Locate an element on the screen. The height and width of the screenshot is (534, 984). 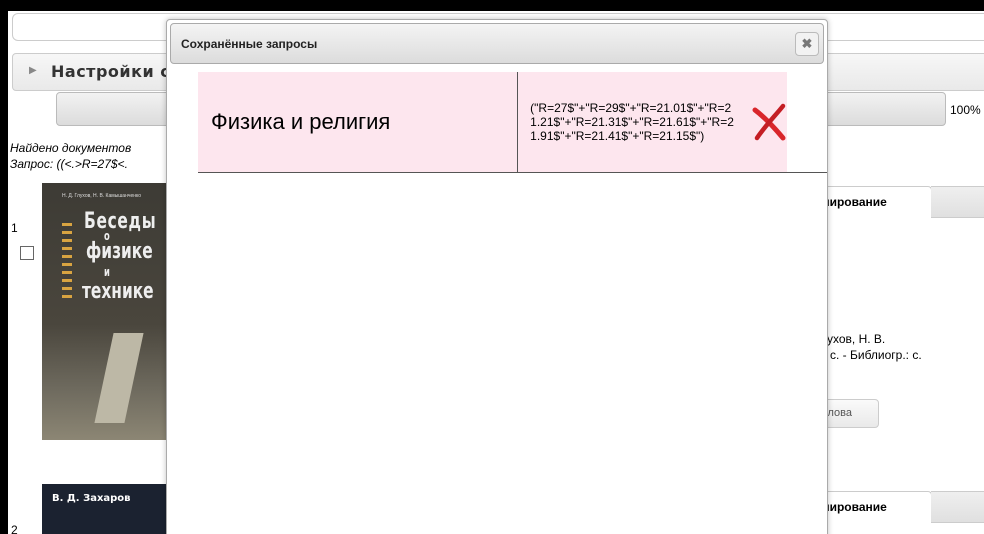
delete-query-cell is located at coordinates (767, 122).